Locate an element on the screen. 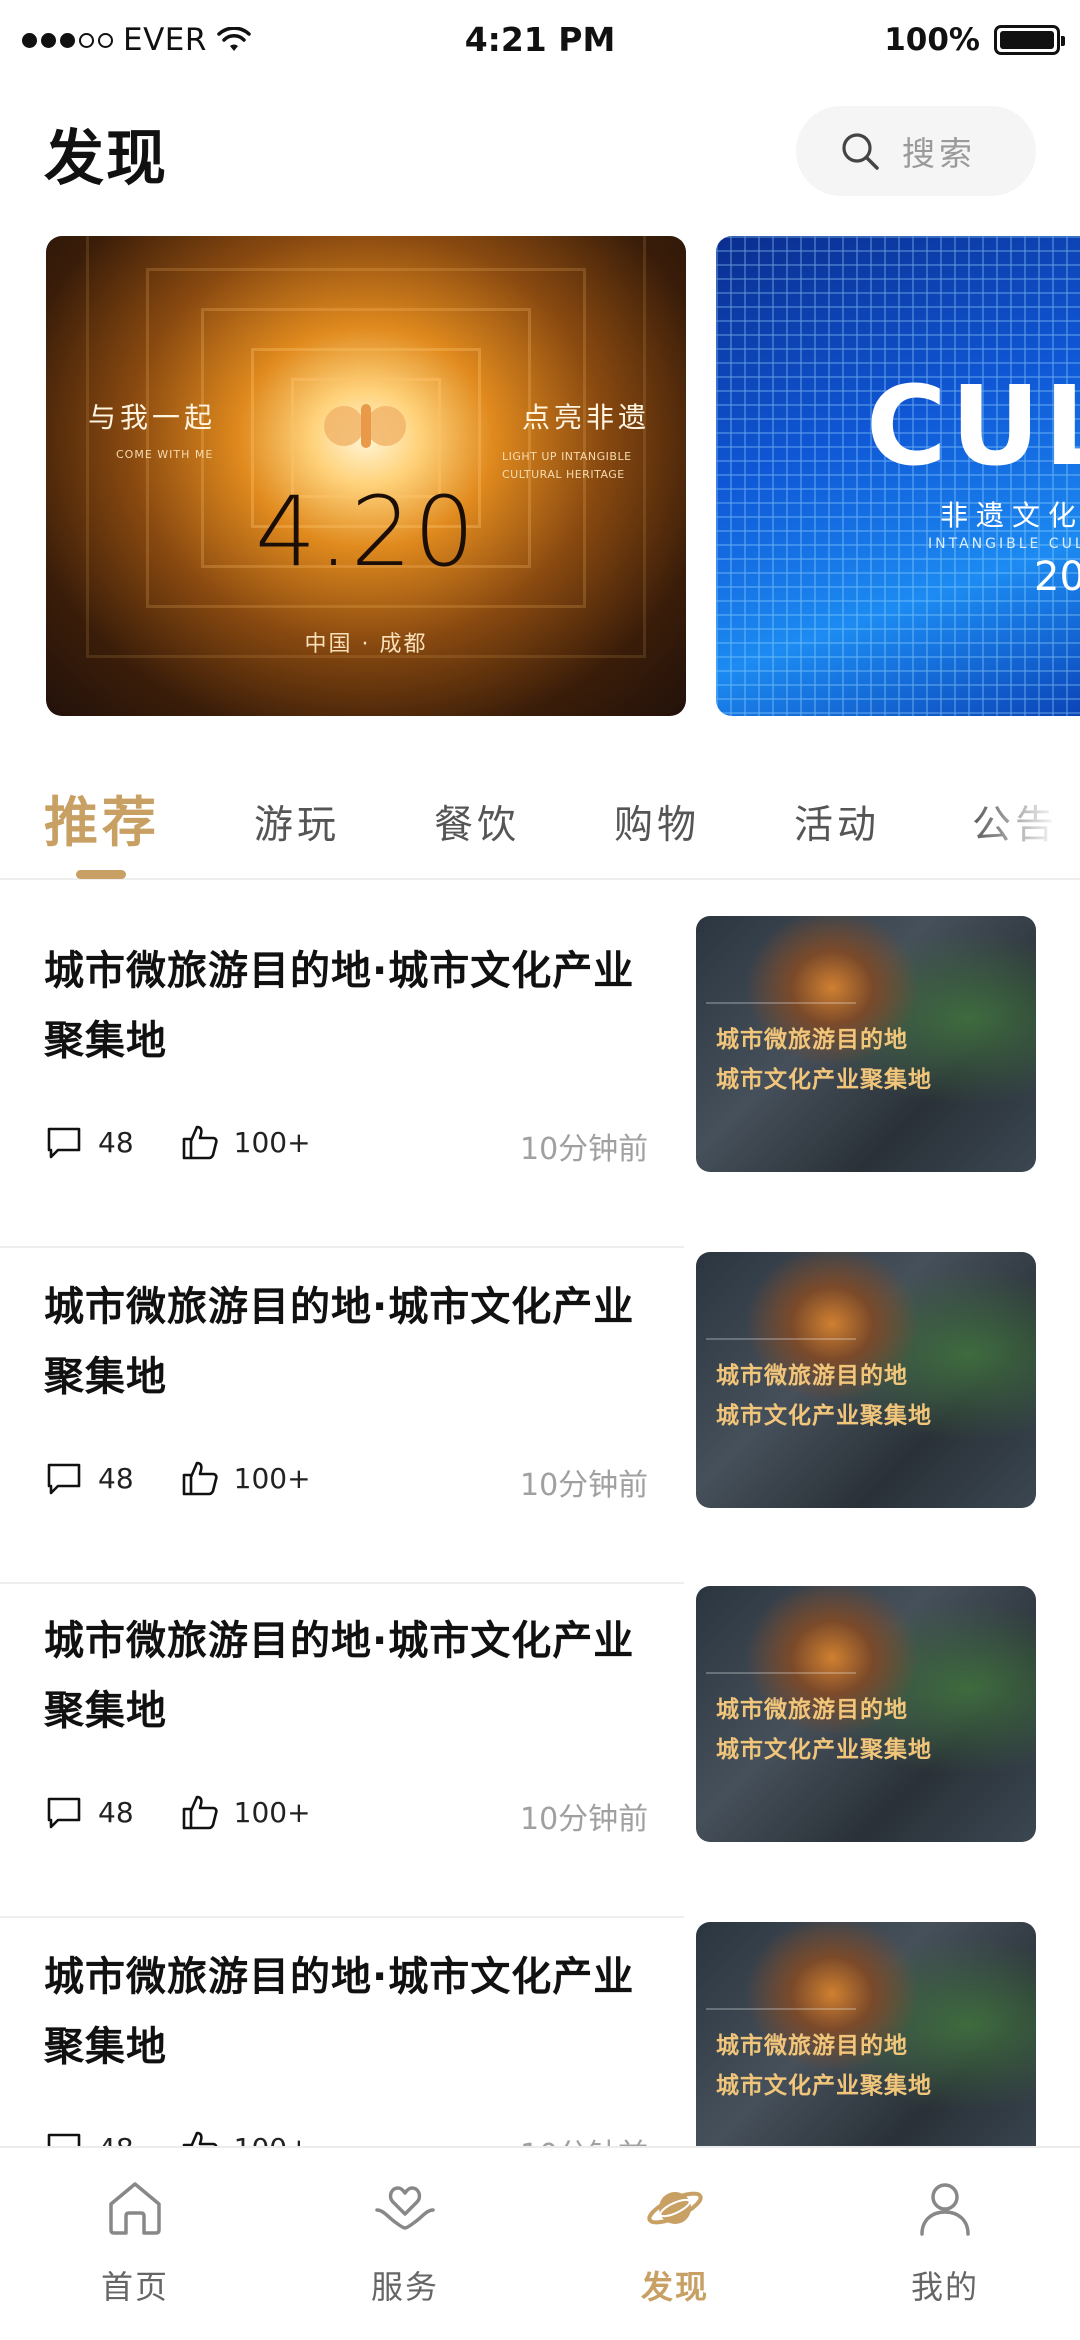  search-placeholder: 搜索 is located at coordinates (939, 153).